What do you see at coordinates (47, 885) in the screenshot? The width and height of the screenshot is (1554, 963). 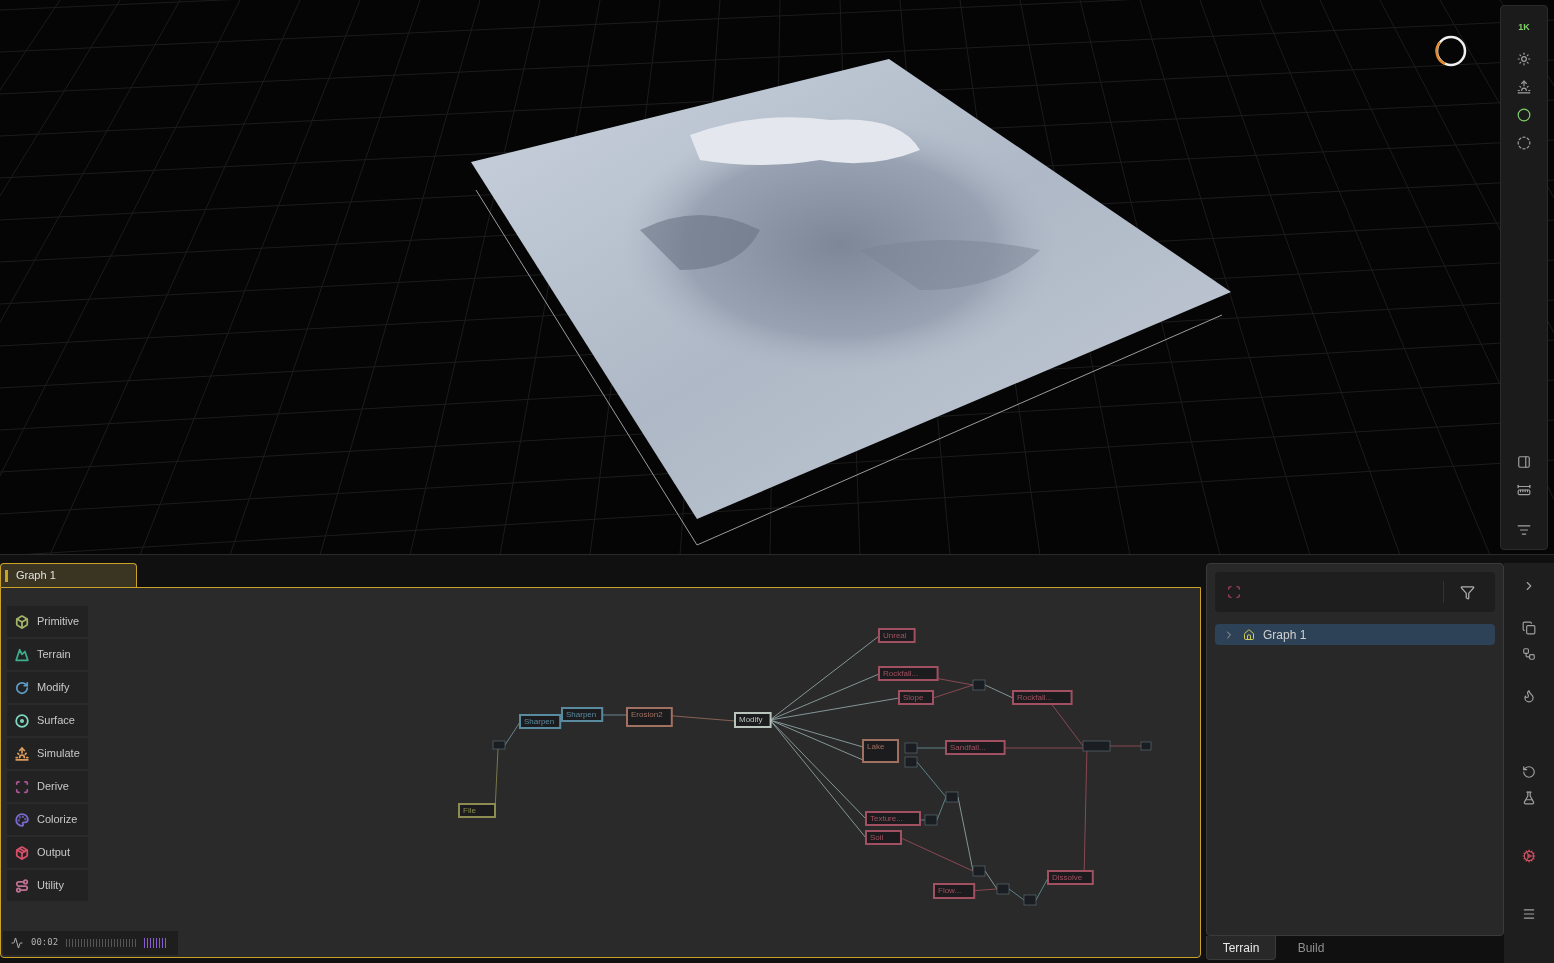 I see `node-category-button: Utility` at bounding box center [47, 885].